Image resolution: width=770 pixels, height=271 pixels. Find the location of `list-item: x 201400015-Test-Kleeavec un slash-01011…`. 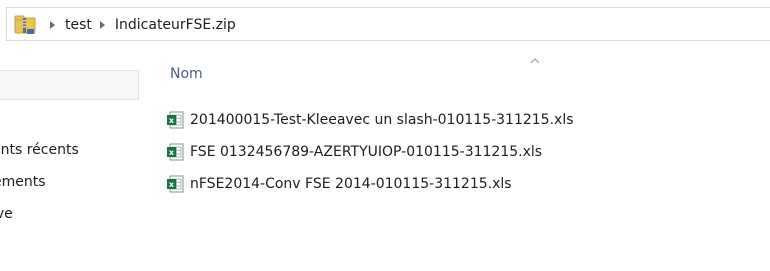

list-item: x 201400015-Test-Kleeavec un slash-01011… is located at coordinates (370, 120).